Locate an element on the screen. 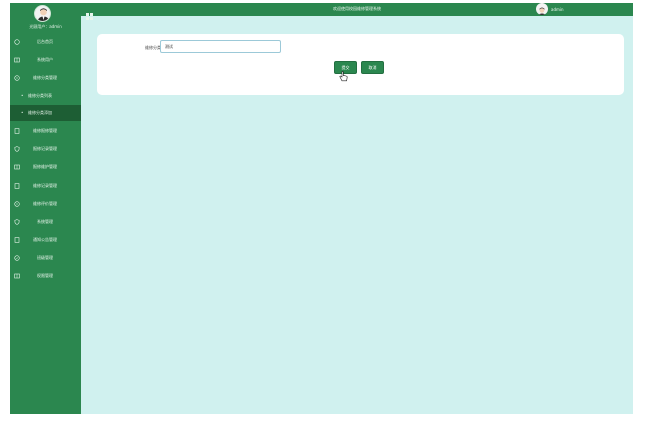  sidebar-user-caption: 光顾用户：admin is located at coordinates (45, 26).